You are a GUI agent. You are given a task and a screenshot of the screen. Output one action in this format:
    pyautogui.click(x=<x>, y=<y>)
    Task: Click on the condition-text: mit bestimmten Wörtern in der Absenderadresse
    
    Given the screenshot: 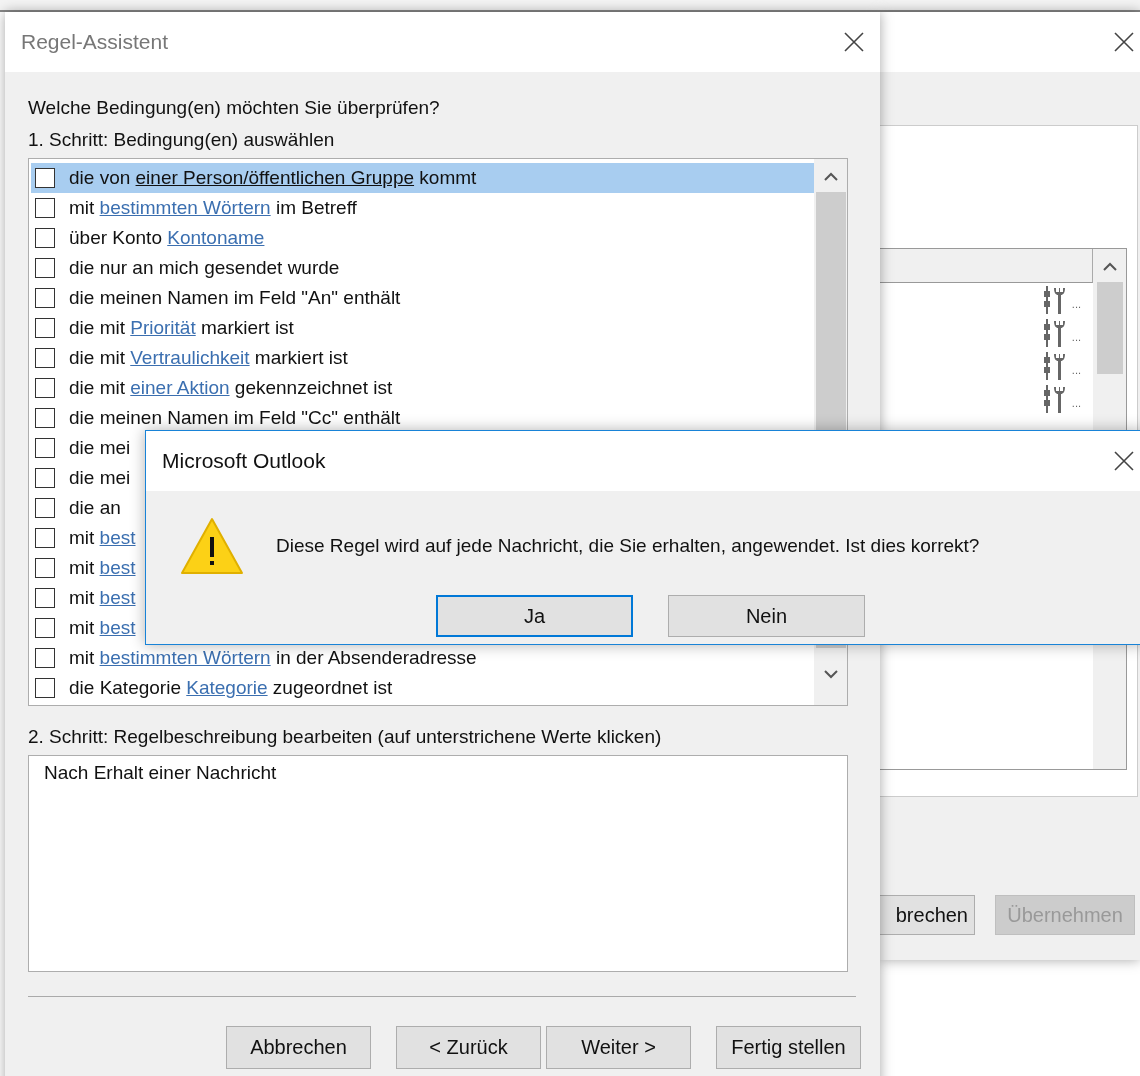 What is the action you would take?
    pyautogui.click(x=273, y=658)
    